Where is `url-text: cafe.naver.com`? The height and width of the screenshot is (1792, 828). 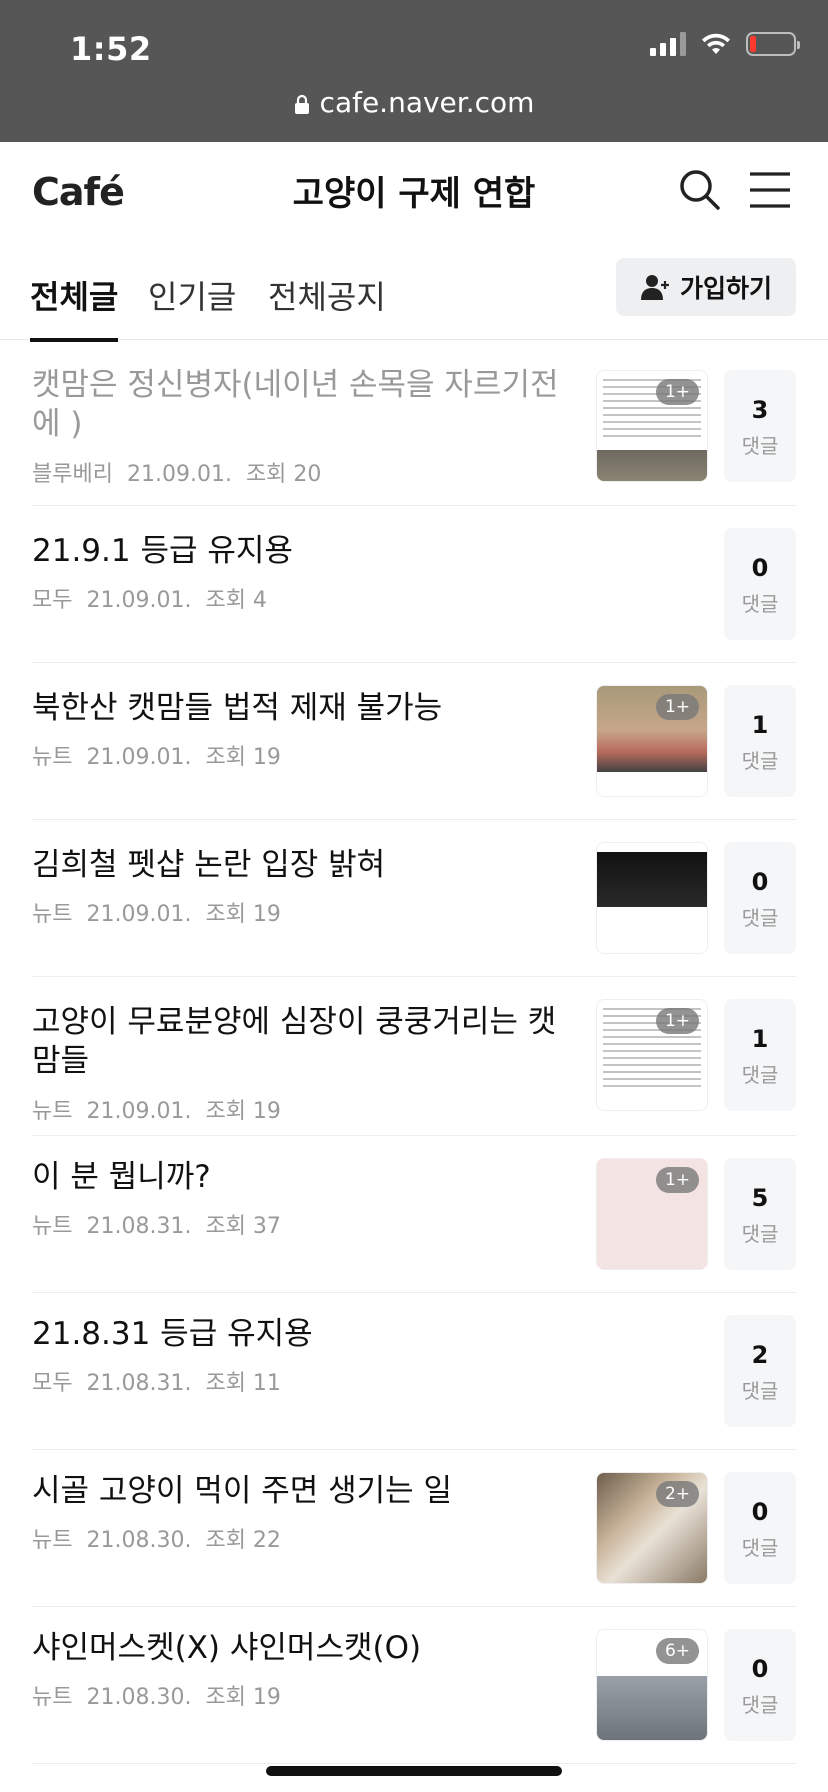
url-text: cafe.naver.com is located at coordinates (427, 102).